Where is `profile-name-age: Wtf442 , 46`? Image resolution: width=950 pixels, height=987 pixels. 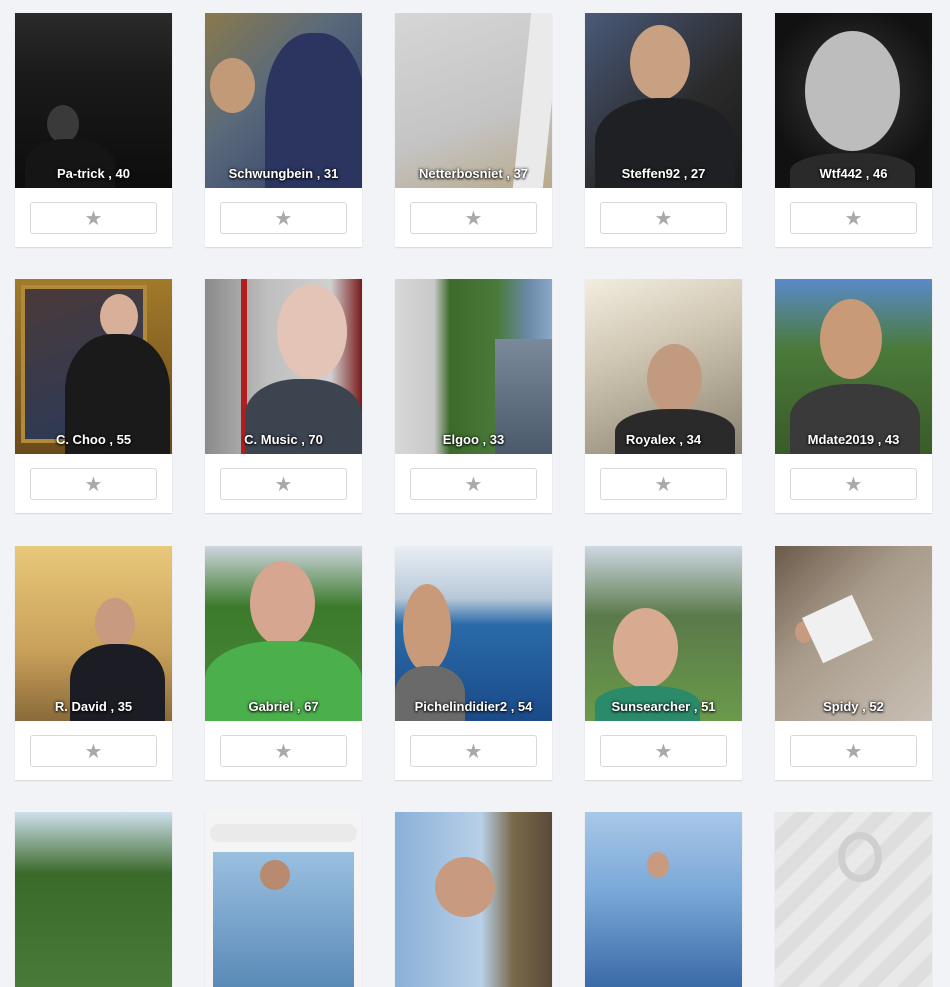
profile-name-age: Wtf442 , 46 is located at coordinates (853, 173).